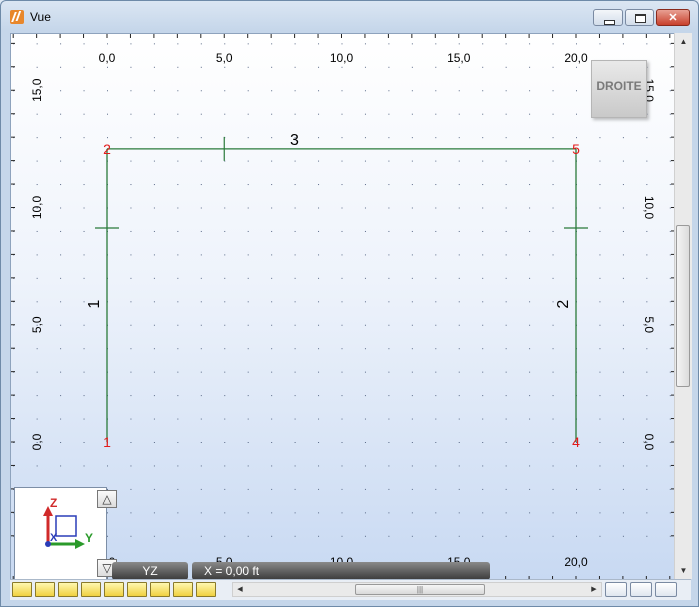 This screenshot has height=607, width=699. Describe the element at coordinates (619, 89) in the screenshot. I see `view-cube: DROITE` at that location.